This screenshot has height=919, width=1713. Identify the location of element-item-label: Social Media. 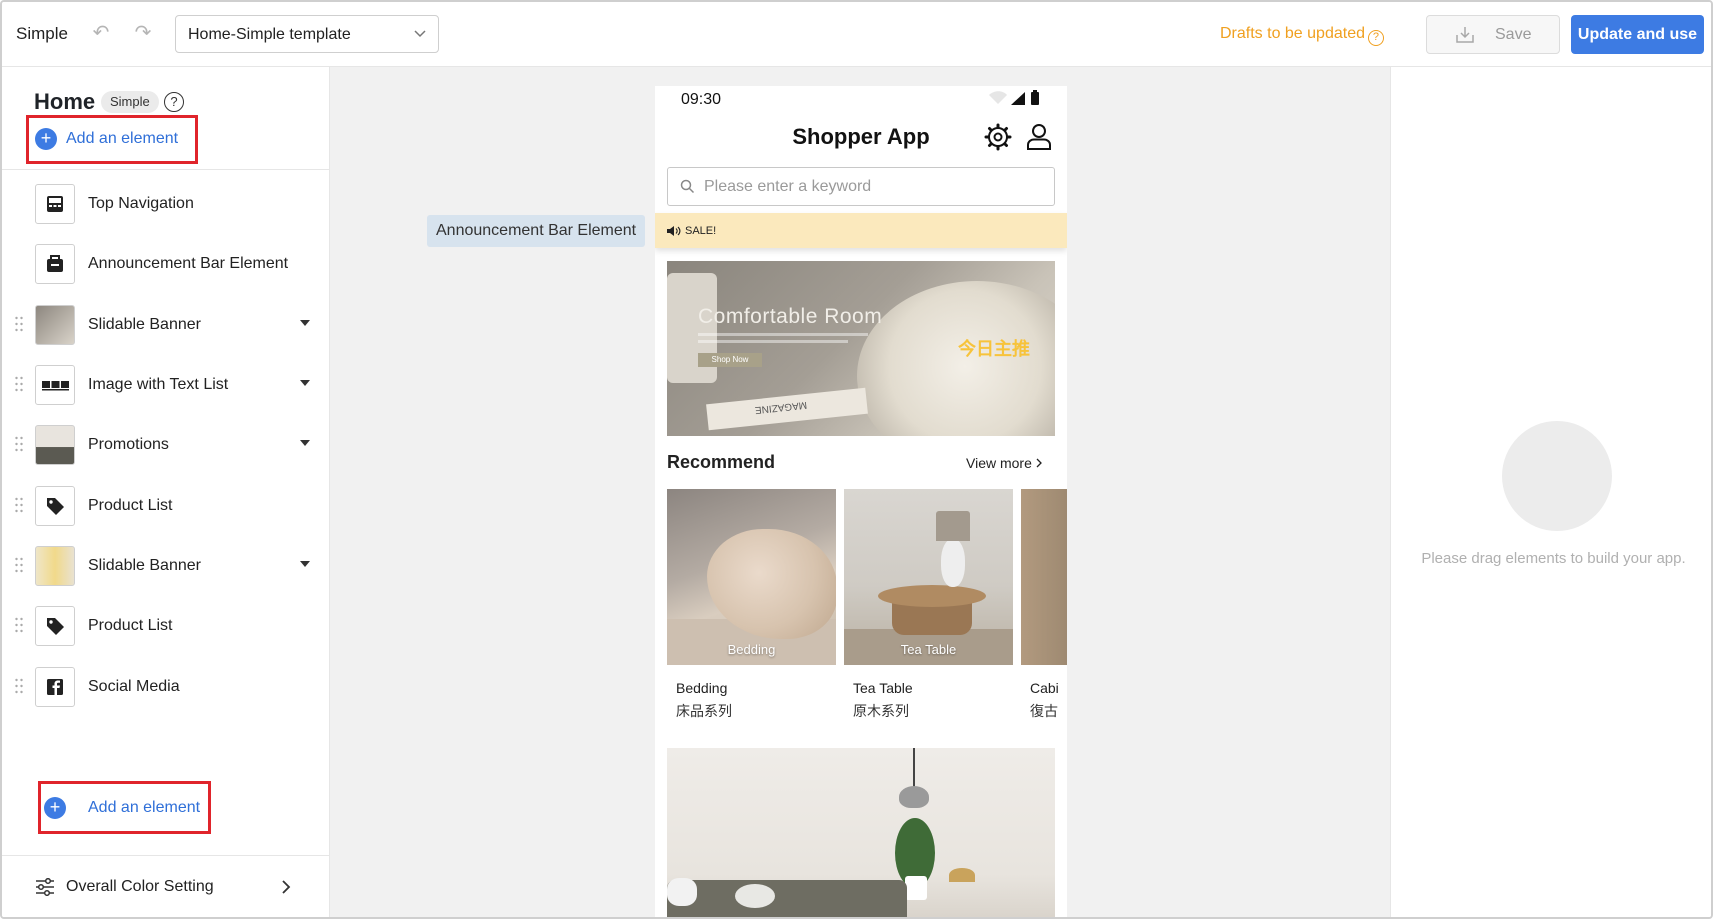
(134, 686).